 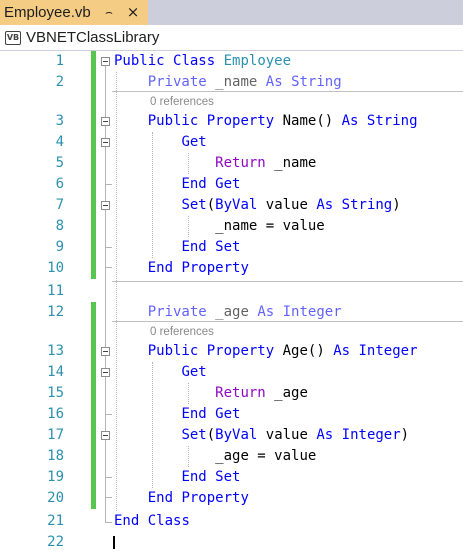 I want to click on navigation-bar: VB VBNETClassLibrary, so click(x=231, y=38).